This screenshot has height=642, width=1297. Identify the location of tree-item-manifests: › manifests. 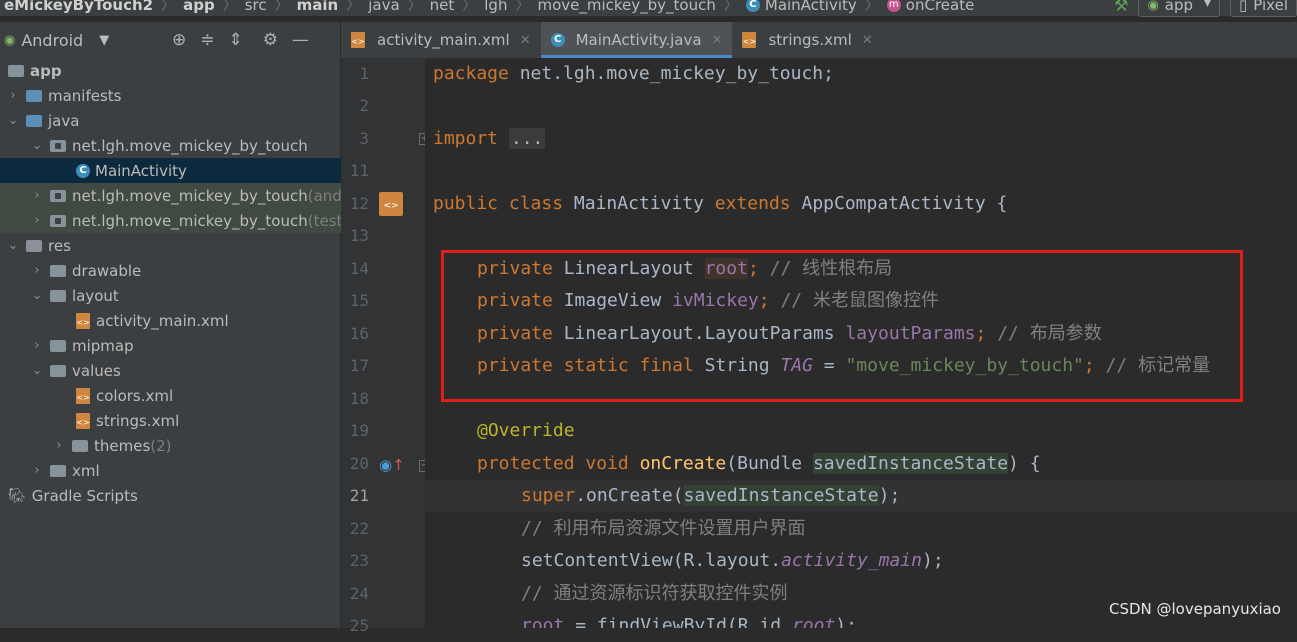
(173, 95).